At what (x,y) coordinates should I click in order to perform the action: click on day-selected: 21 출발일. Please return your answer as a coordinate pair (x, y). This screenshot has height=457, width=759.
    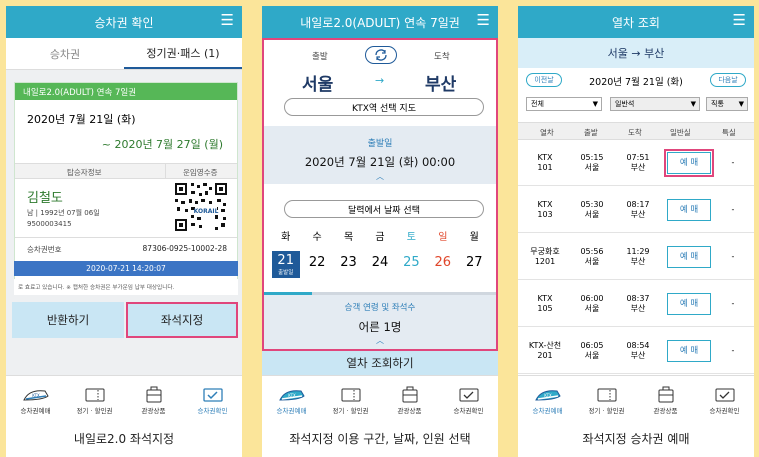
    Looking at the image, I should click on (285, 264).